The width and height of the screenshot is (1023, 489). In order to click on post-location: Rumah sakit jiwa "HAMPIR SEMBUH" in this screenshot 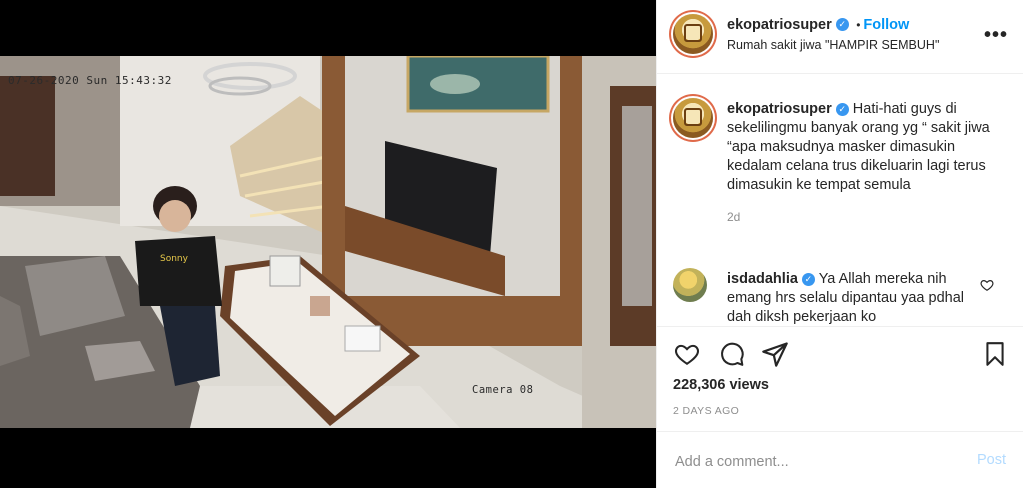, I will do `click(833, 45)`.